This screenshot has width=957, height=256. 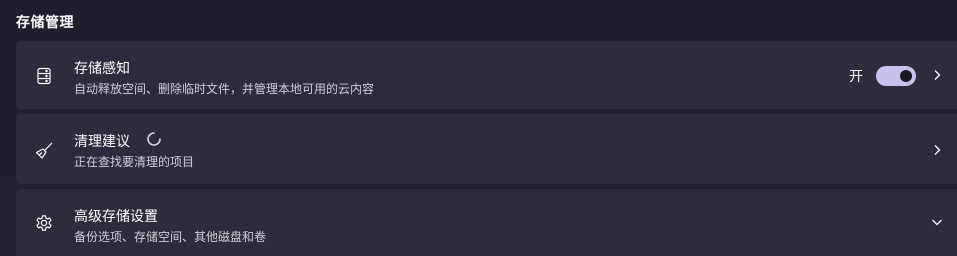 What do you see at coordinates (45, 23) in the screenshot?
I see `section-title: 存储管理` at bounding box center [45, 23].